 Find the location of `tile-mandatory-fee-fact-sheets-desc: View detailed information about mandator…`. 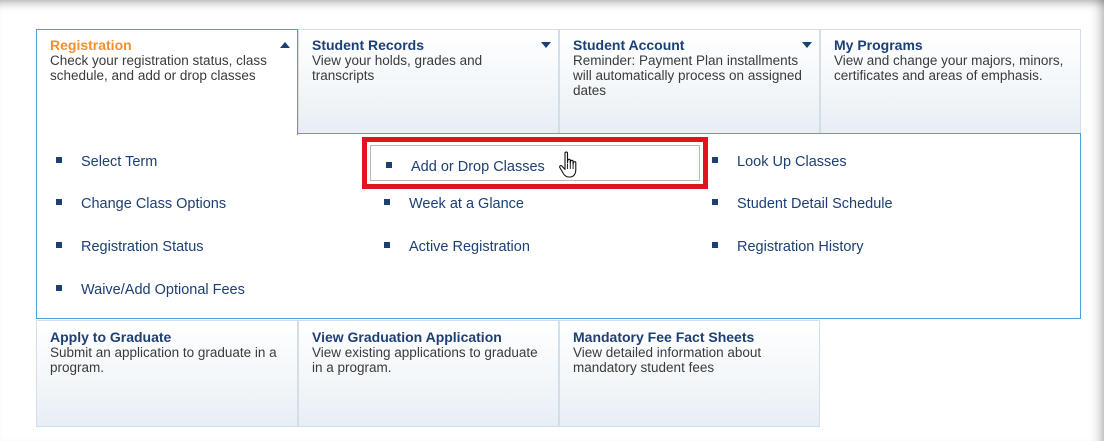

tile-mandatory-fee-fact-sheets-desc: View detailed information about mandator… is located at coordinates (667, 360).